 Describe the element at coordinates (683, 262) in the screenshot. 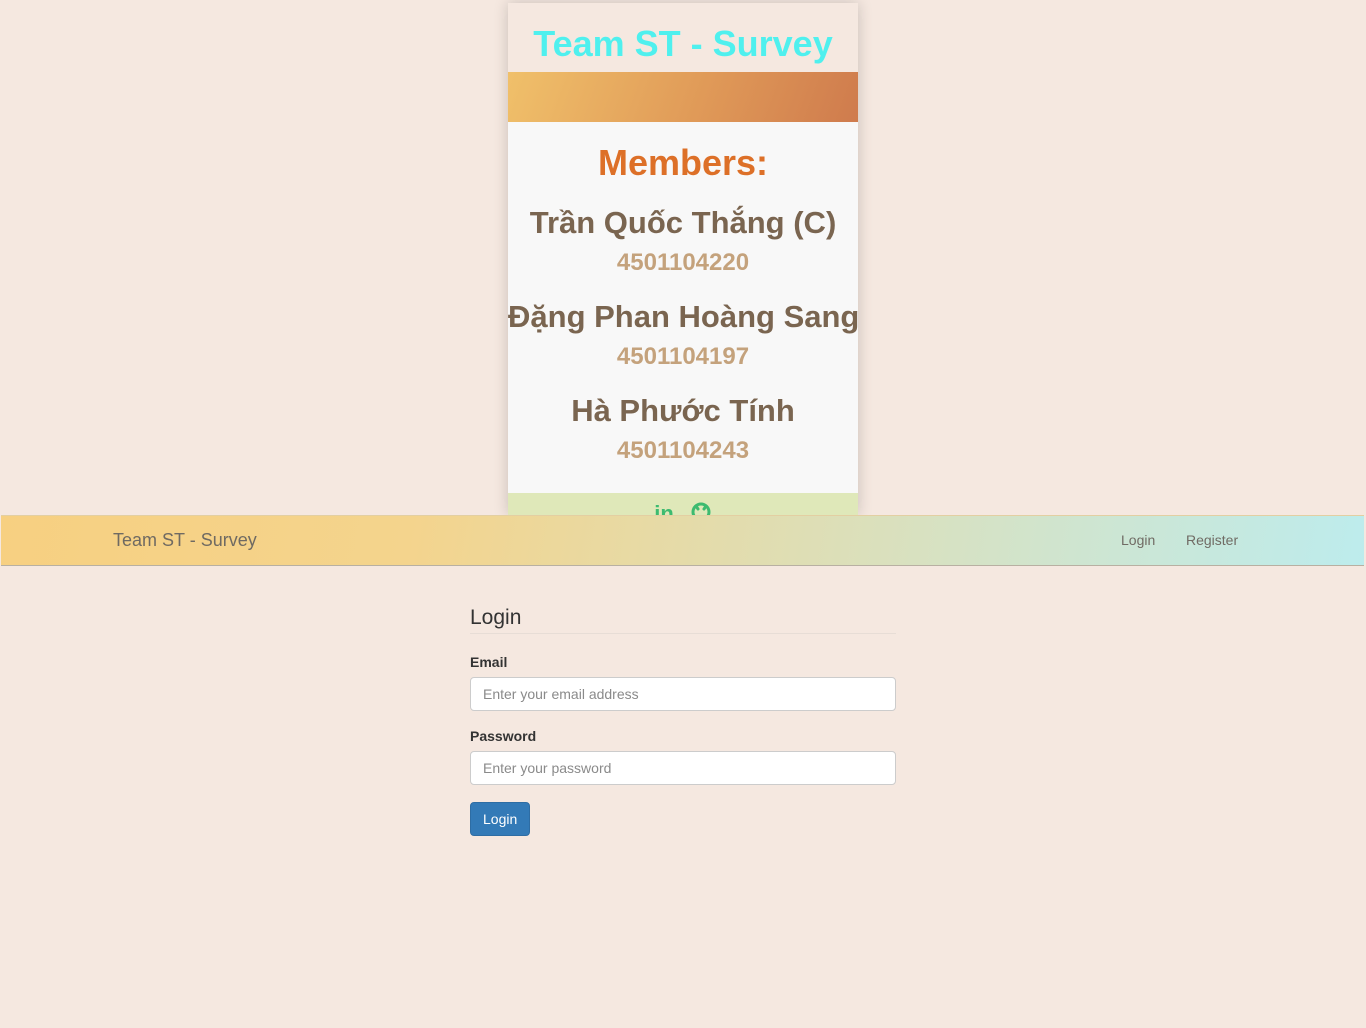

I see `member-id: 4501104220` at that location.